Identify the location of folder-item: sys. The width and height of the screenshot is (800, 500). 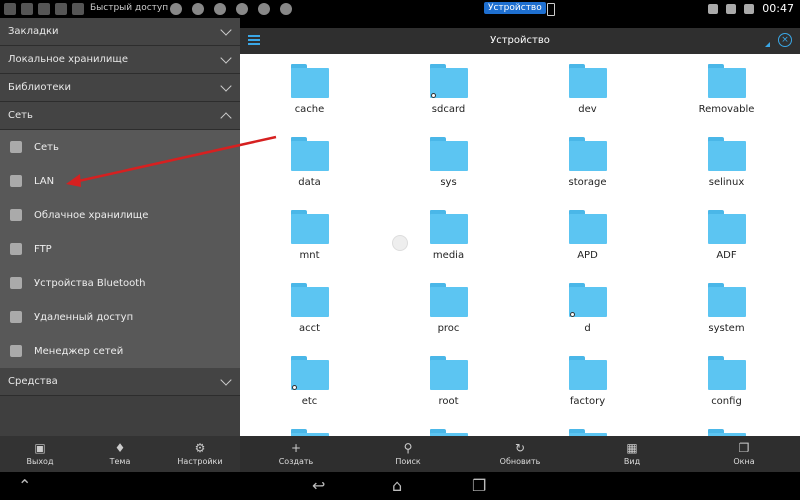
(448, 163).